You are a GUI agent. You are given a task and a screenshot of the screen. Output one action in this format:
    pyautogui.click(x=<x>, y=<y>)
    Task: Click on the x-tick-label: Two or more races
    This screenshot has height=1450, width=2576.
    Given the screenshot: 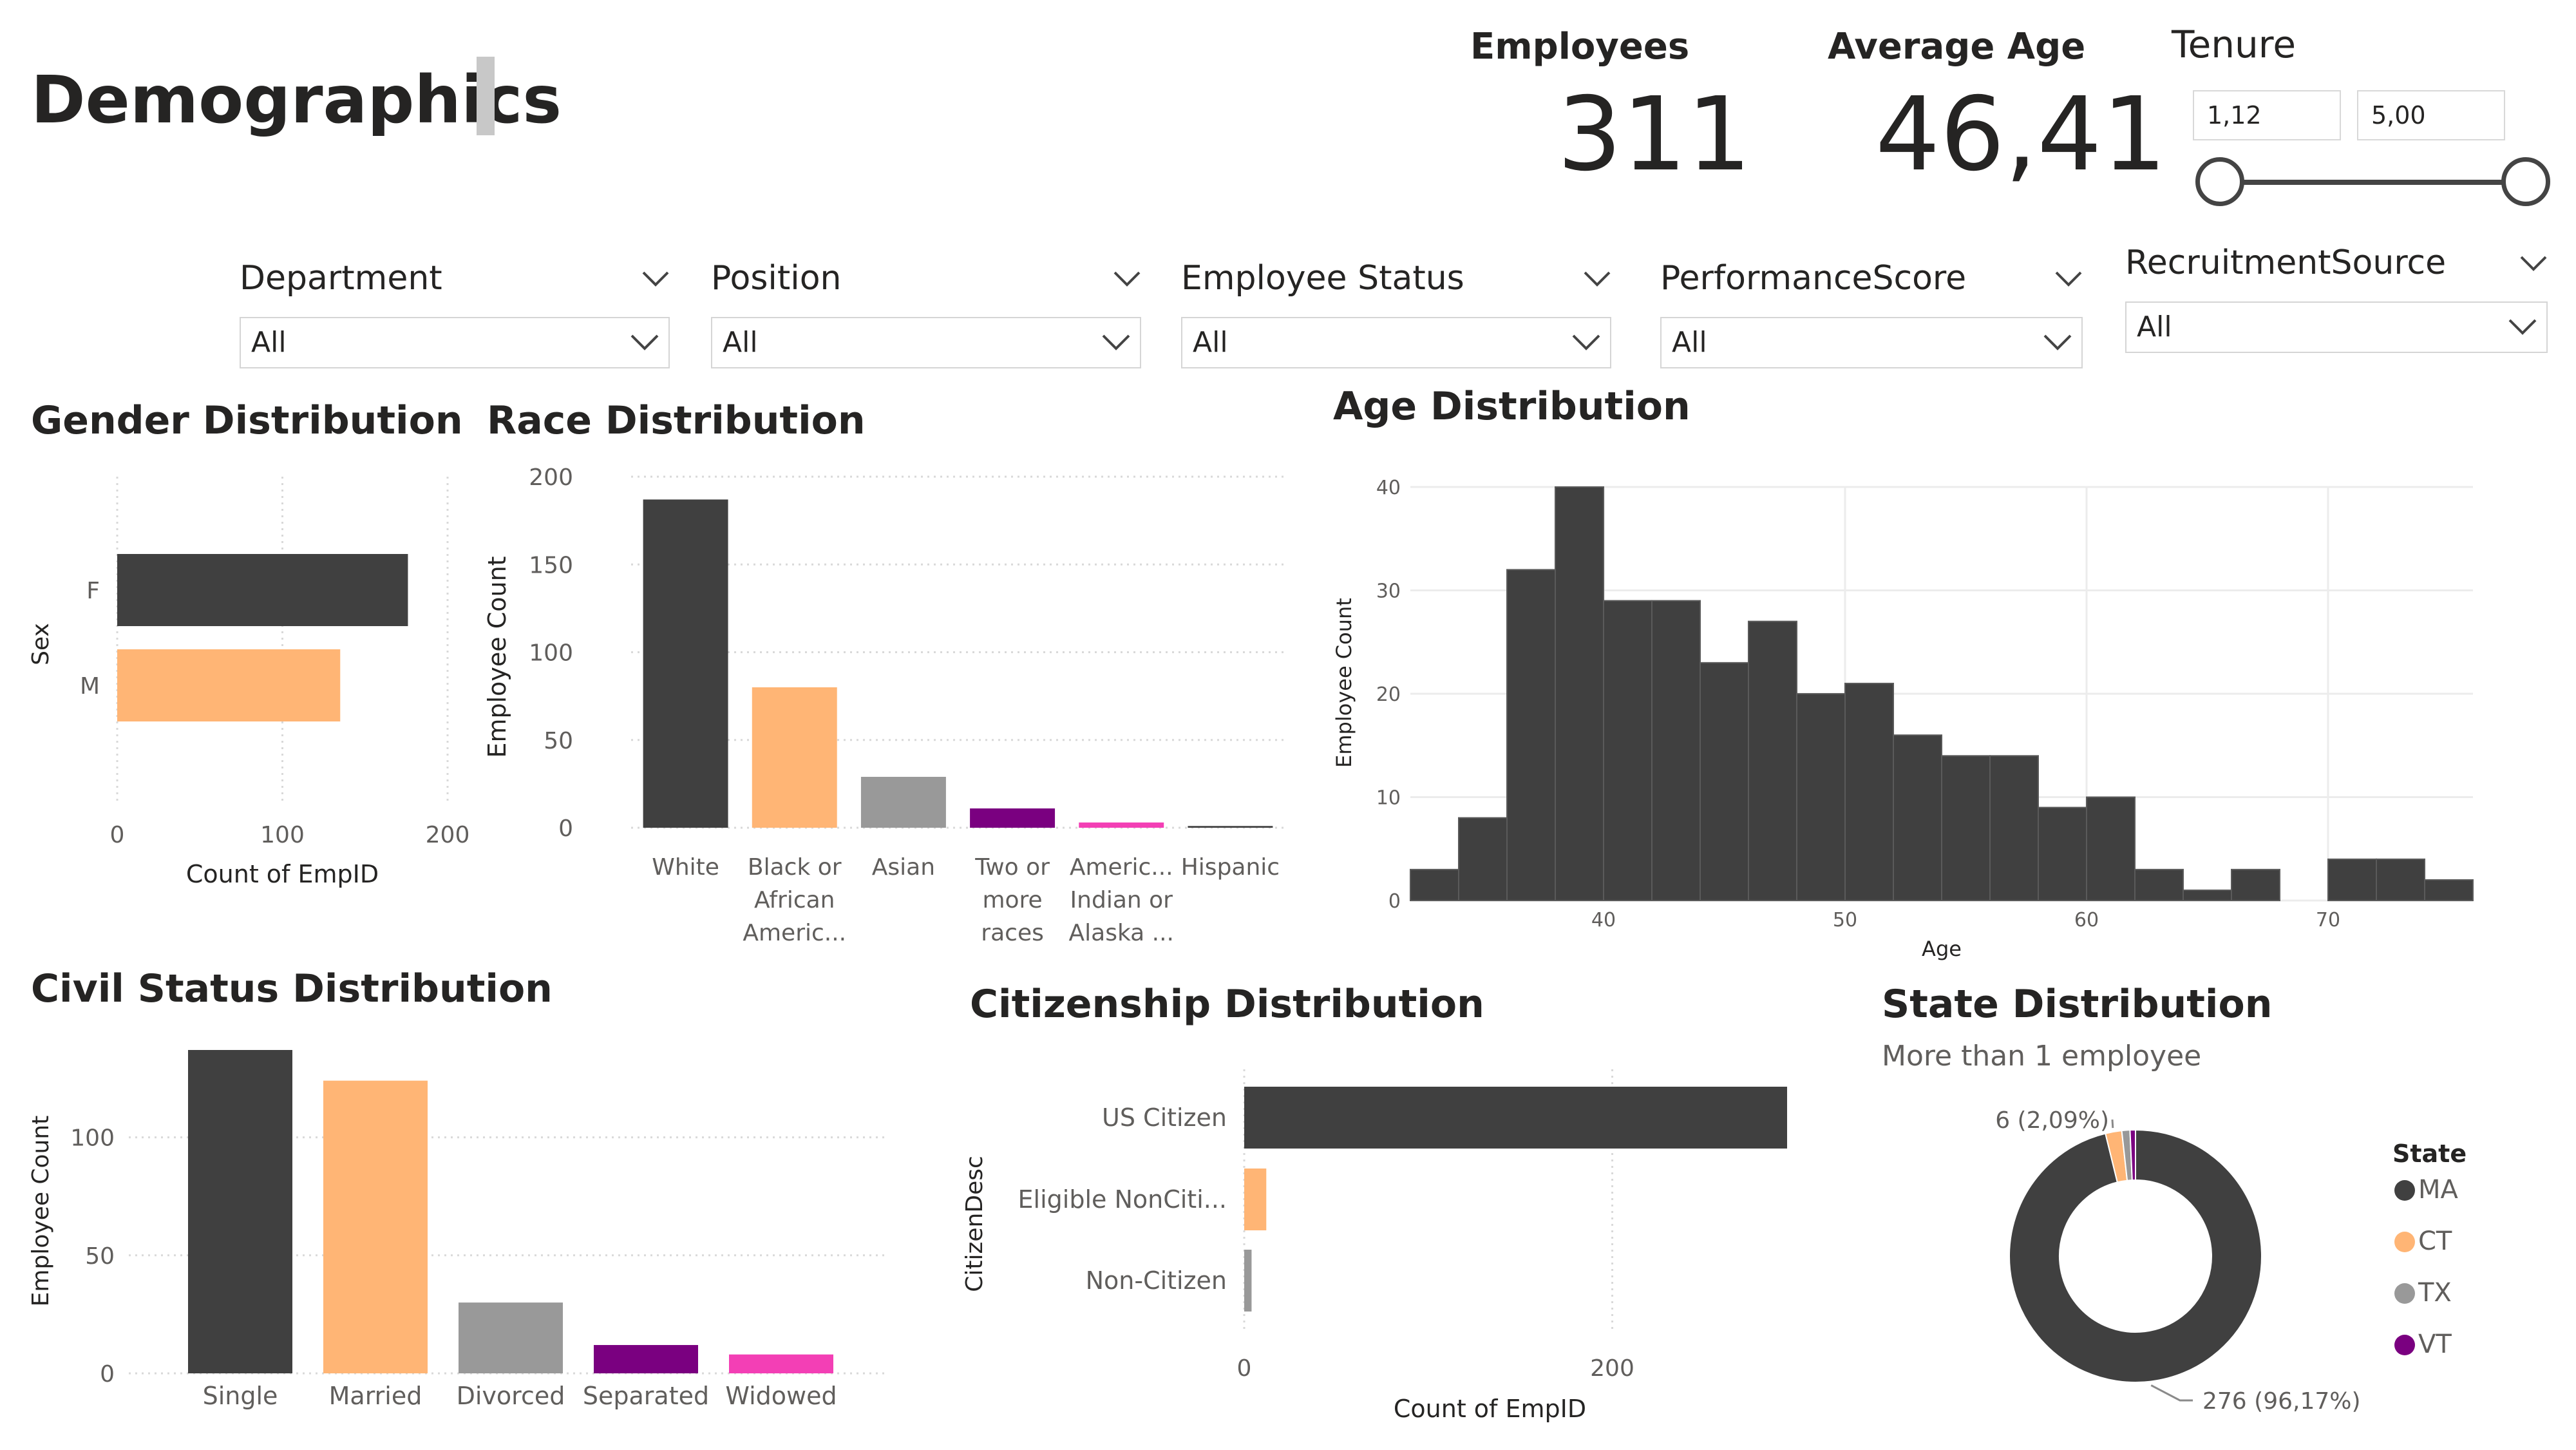 What is the action you would take?
    pyautogui.click(x=1012, y=900)
    